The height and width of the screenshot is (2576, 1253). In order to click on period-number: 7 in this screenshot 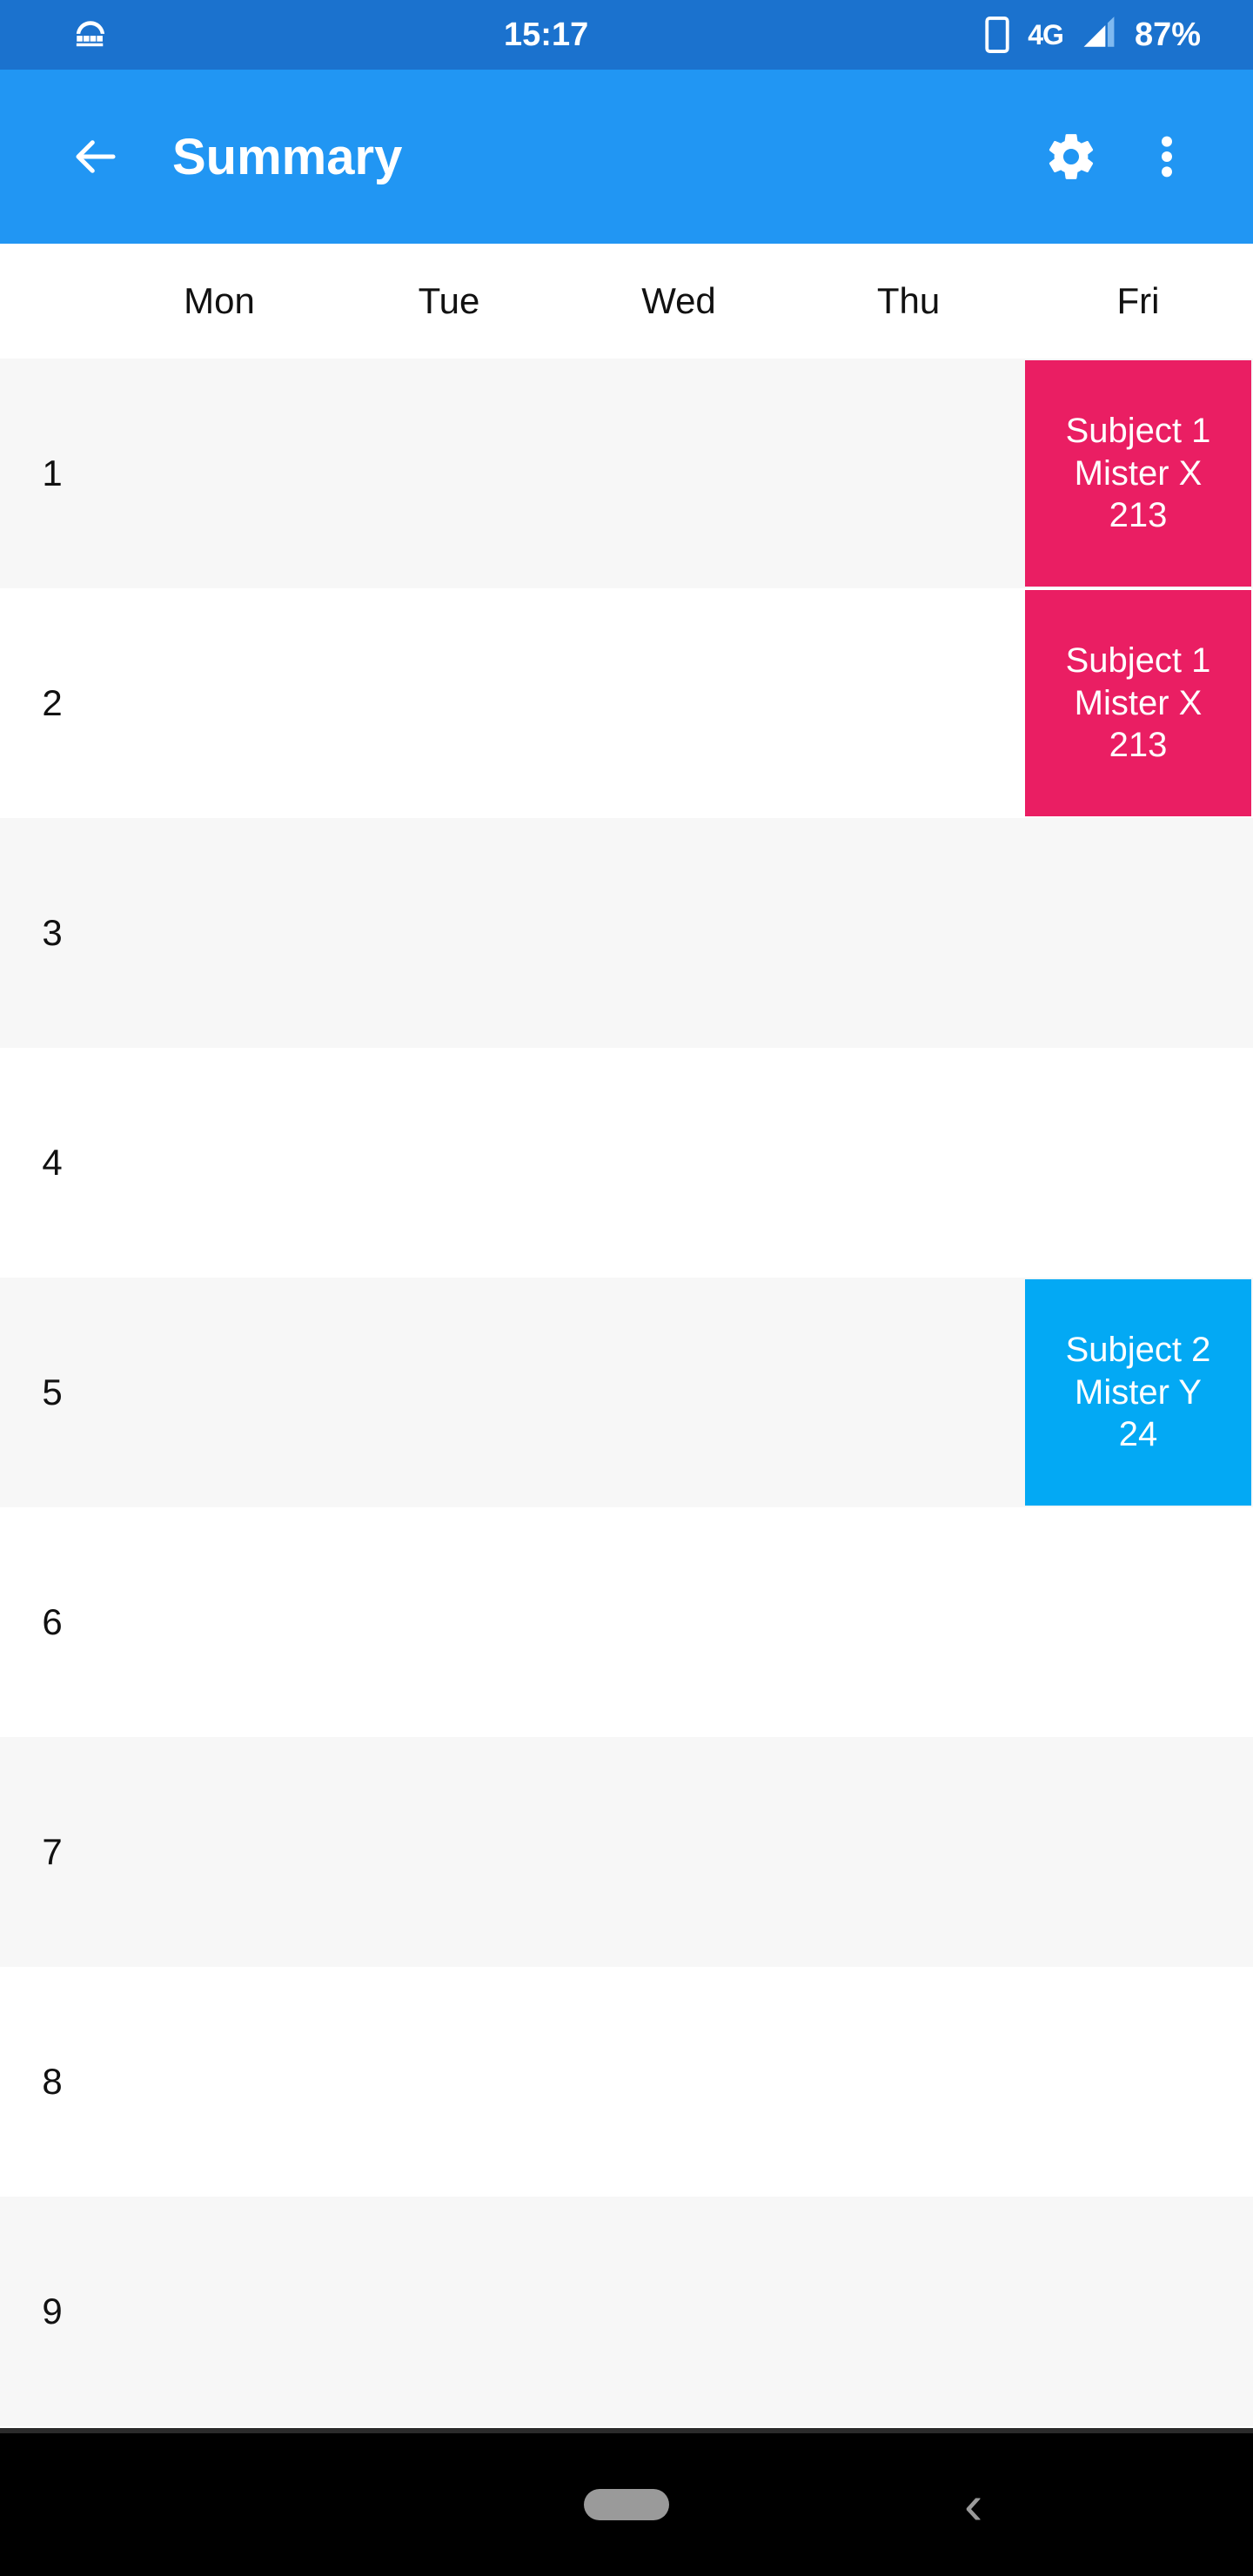, I will do `click(53, 1851)`.